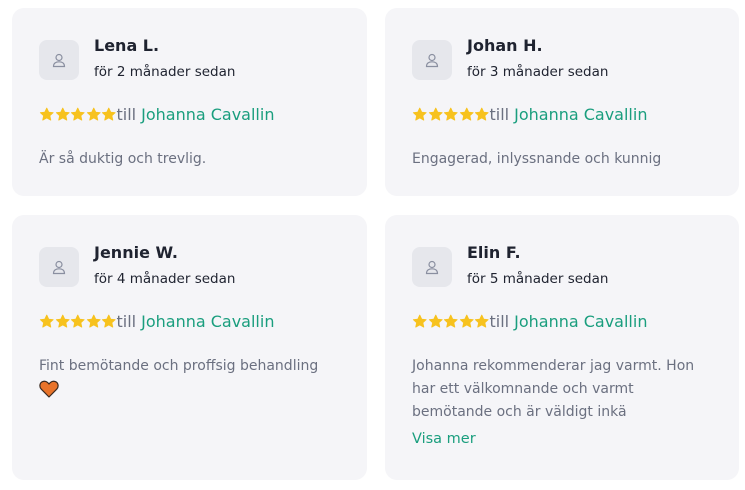  What do you see at coordinates (505, 45) in the screenshot?
I see `reviewer-name: Johan H.` at bounding box center [505, 45].